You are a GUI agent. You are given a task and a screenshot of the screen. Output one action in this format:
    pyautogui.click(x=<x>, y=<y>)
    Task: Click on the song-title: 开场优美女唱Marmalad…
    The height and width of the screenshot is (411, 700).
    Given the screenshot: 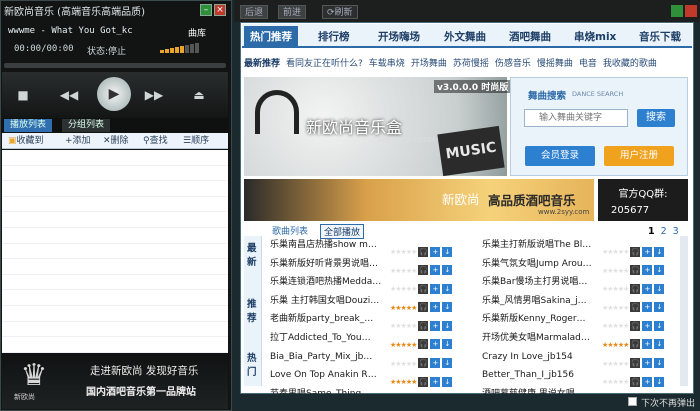 What is the action you would take?
    pyautogui.click(x=542, y=338)
    